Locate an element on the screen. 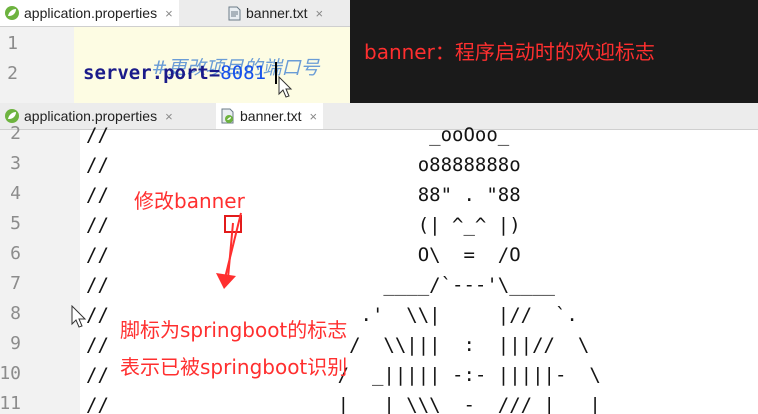  line-number-gutter: 1 2 is located at coordinates (37, 65).